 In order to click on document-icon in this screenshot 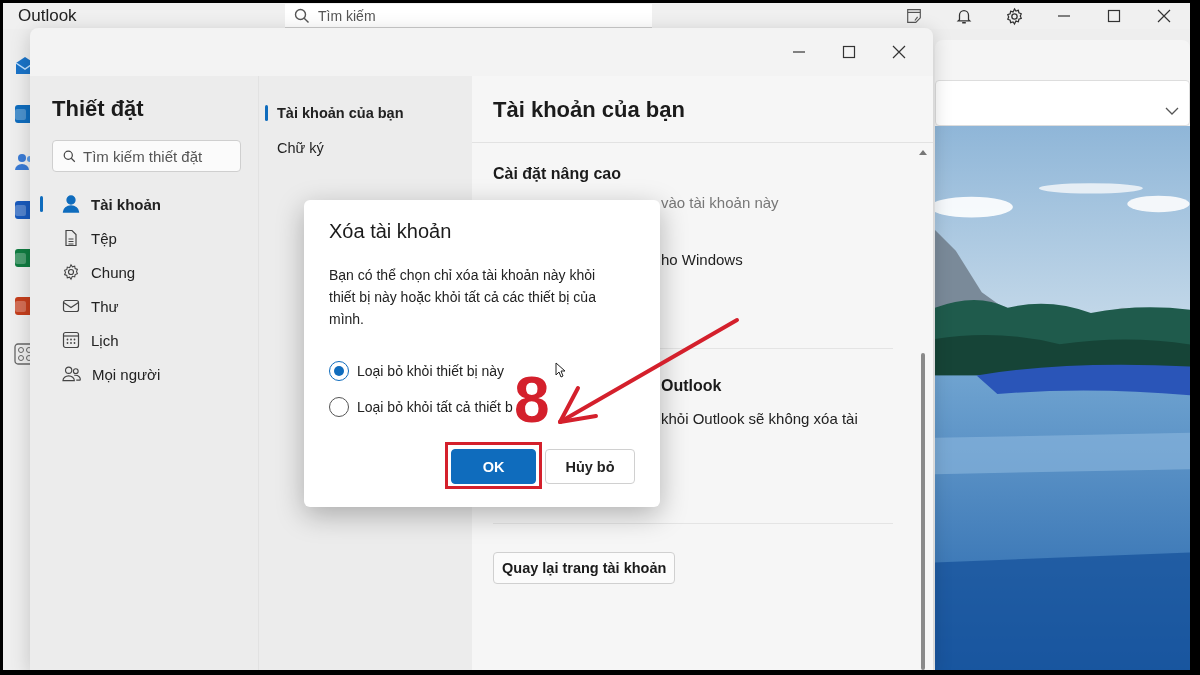, I will do `click(71, 238)`.